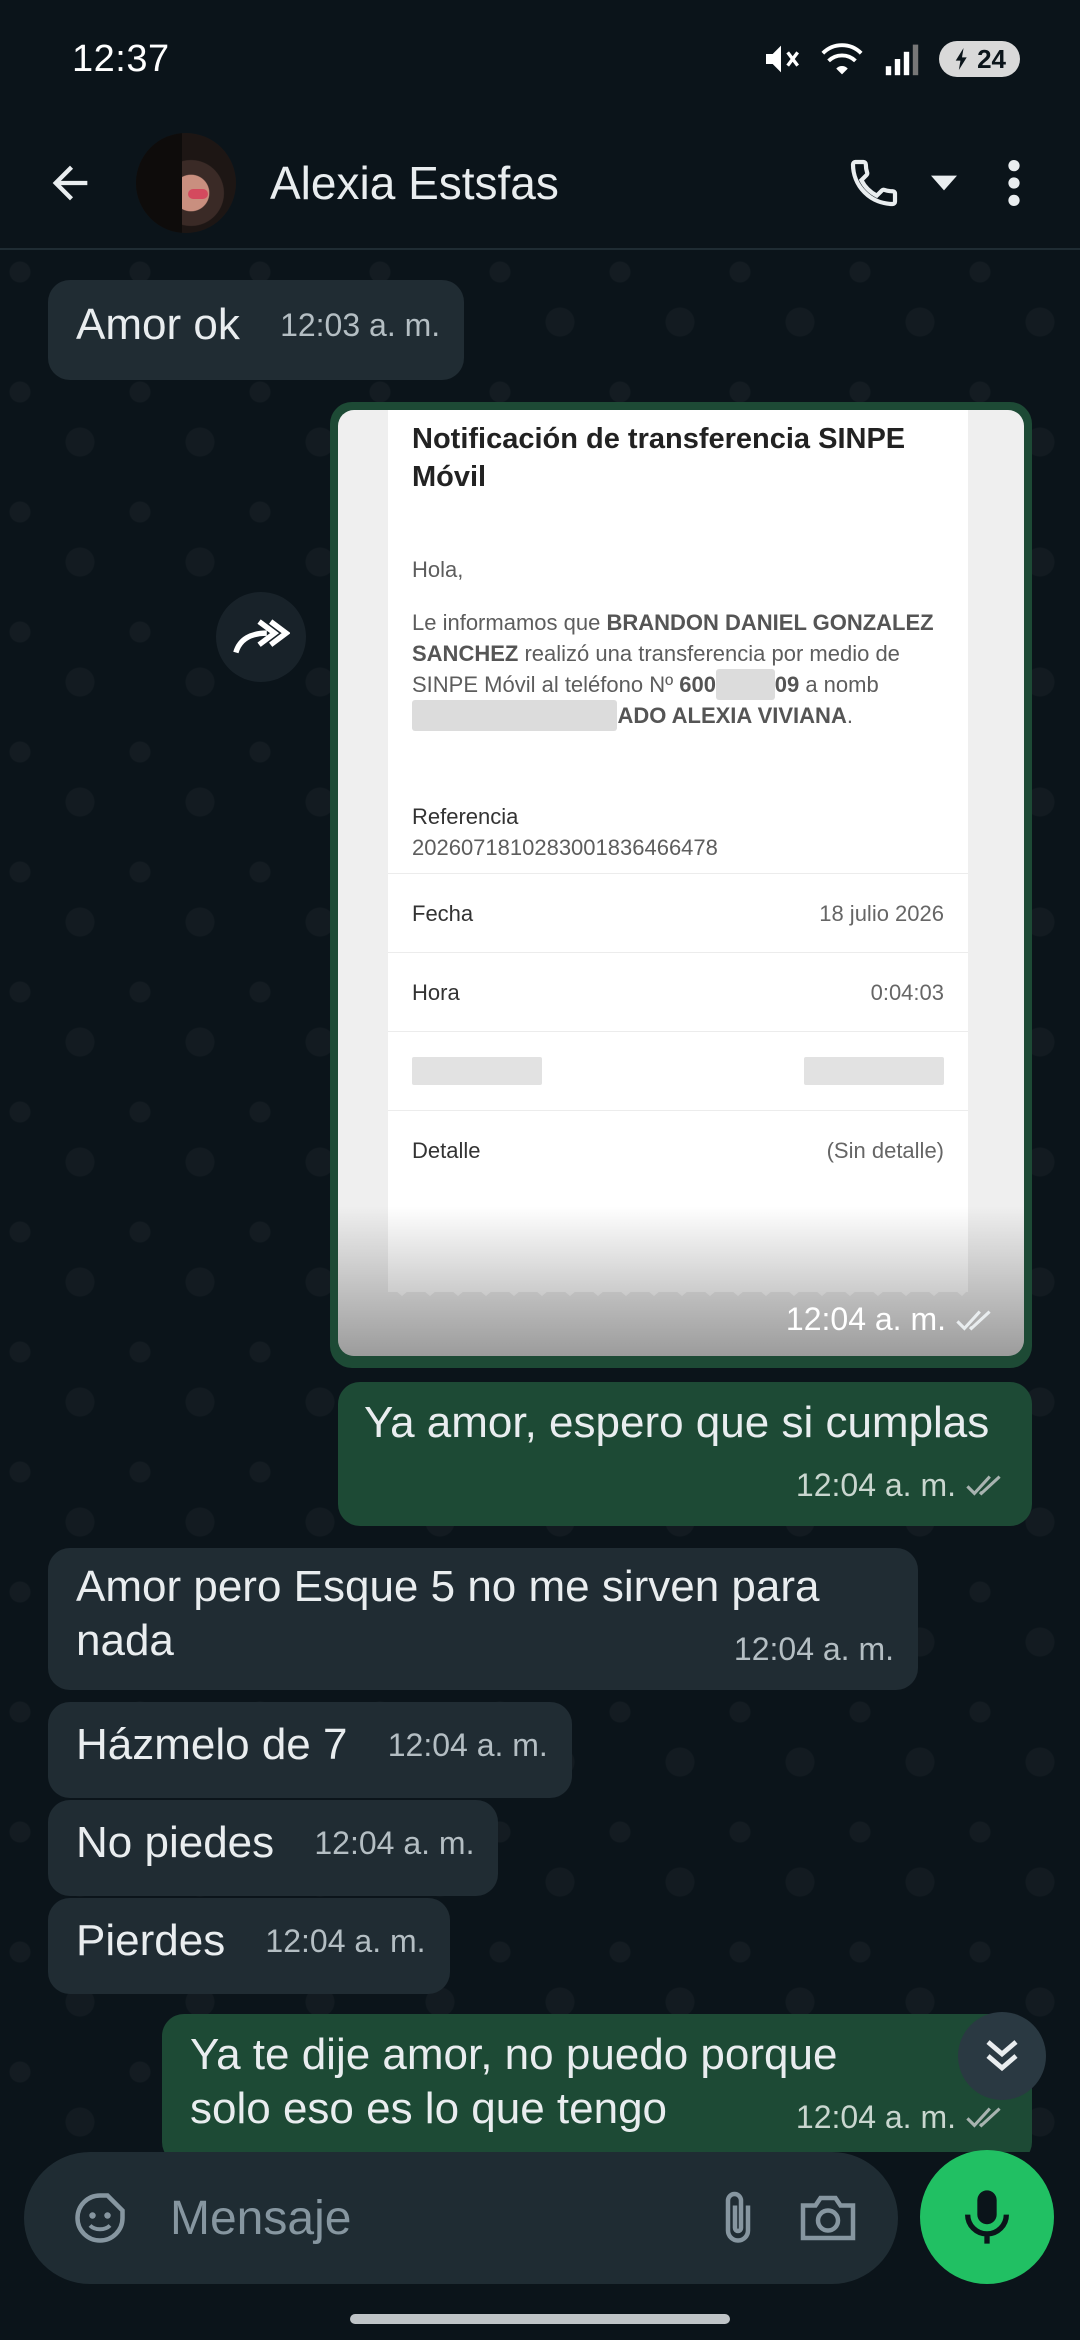 This screenshot has height=2340, width=1080. I want to click on incoming-message: Házmelo de 7 12:04 a. m., so click(310, 1750).